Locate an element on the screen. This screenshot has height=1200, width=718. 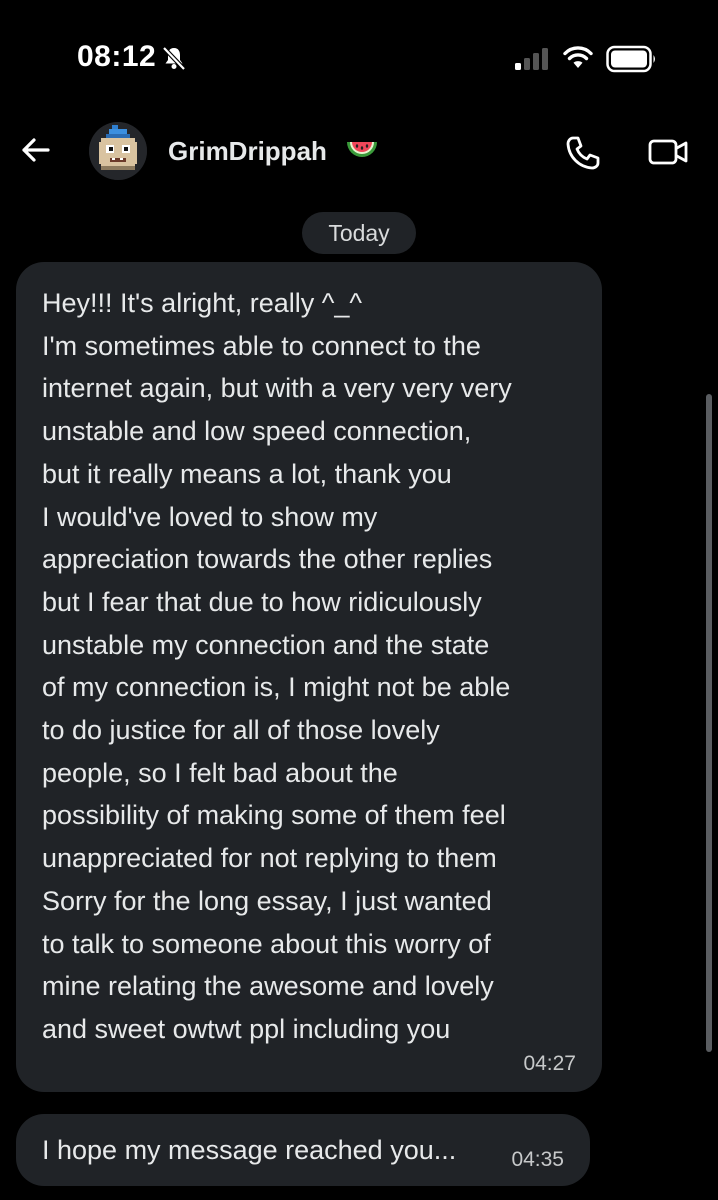
message-line: Sorry for the long essay, I just wanted is located at coordinates (267, 900).